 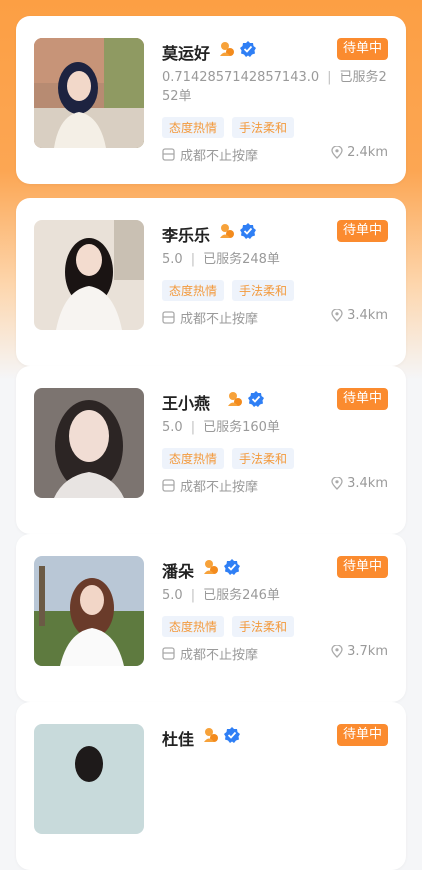 What do you see at coordinates (241, 77) in the screenshot?
I see `rating: 0.7142857142857143.0` at bounding box center [241, 77].